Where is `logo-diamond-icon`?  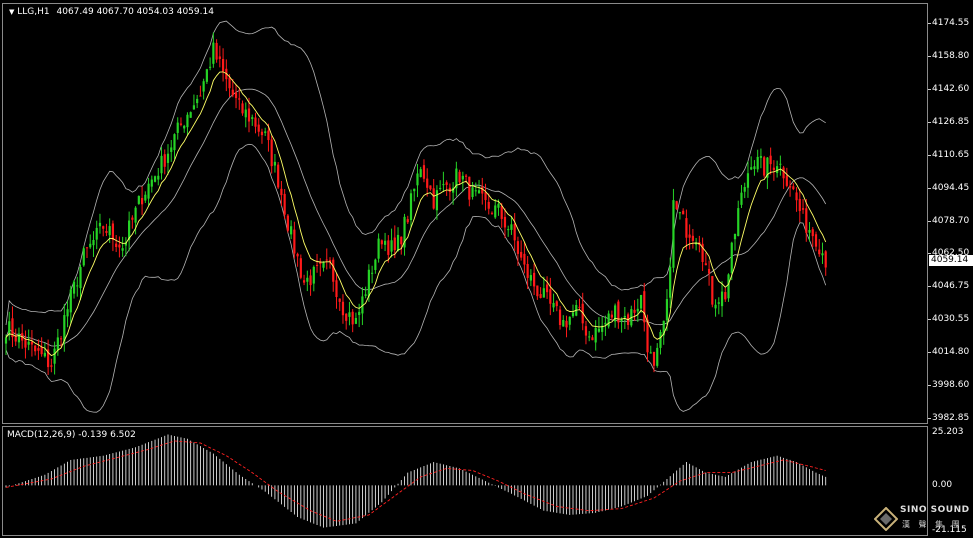
logo-diamond-icon is located at coordinates (886, 519).